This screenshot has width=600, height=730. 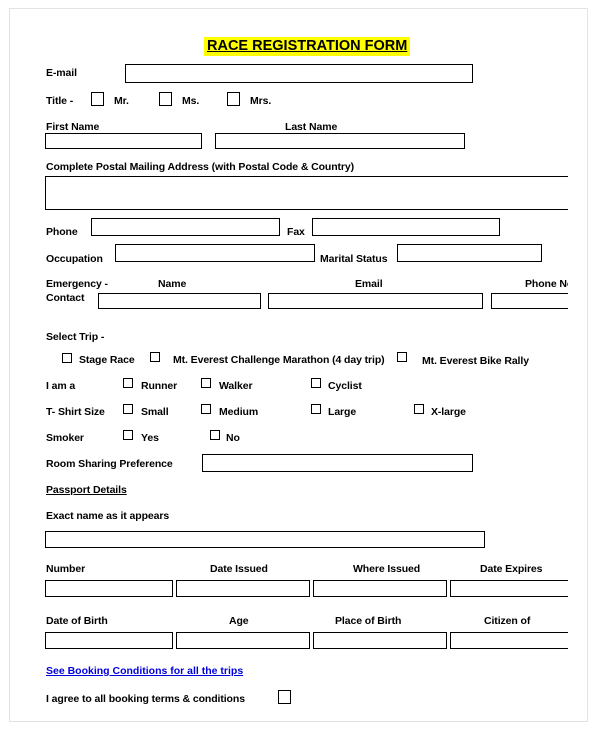 What do you see at coordinates (121, 101) in the screenshot?
I see `title-option-label-mr: Mr.` at bounding box center [121, 101].